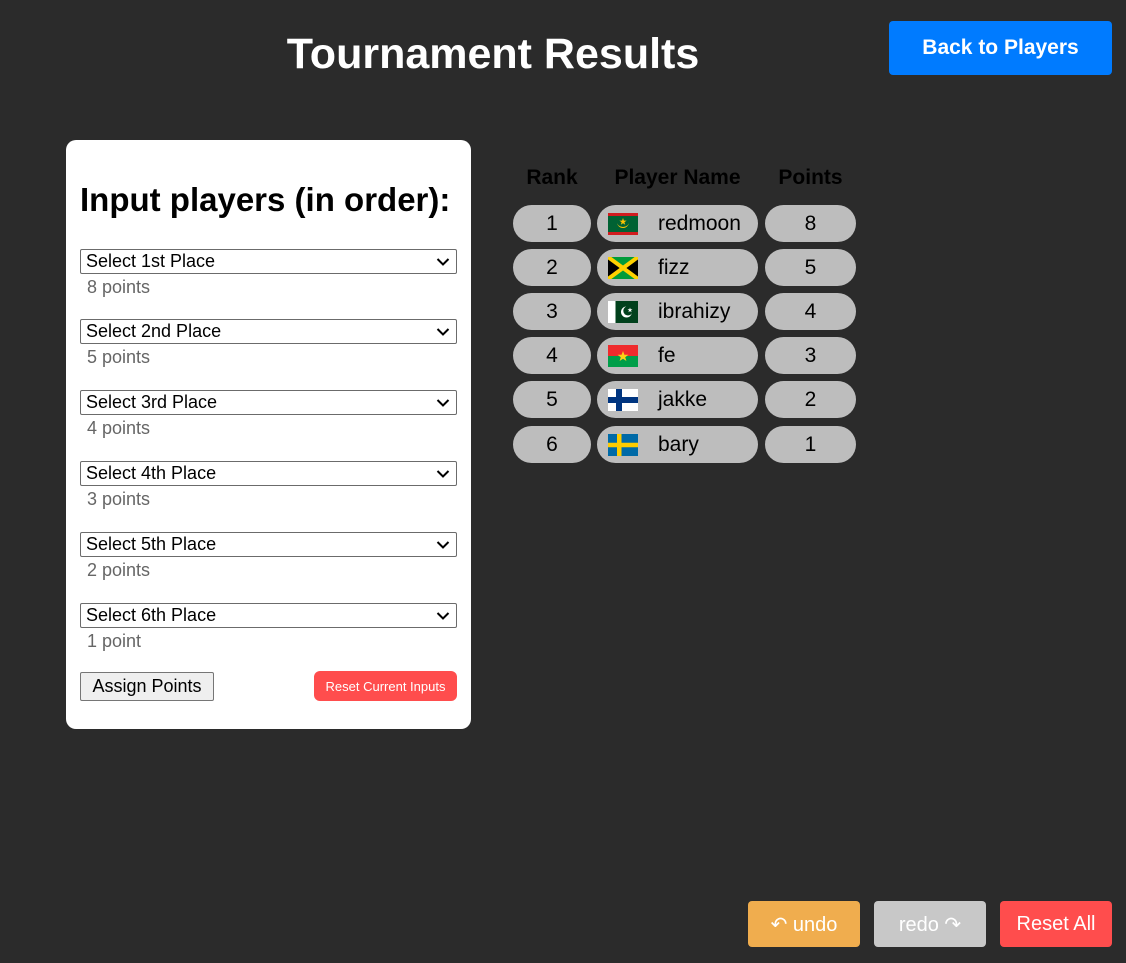 The width and height of the screenshot is (1126, 963). I want to click on rank-cell: 2, so click(552, 267).